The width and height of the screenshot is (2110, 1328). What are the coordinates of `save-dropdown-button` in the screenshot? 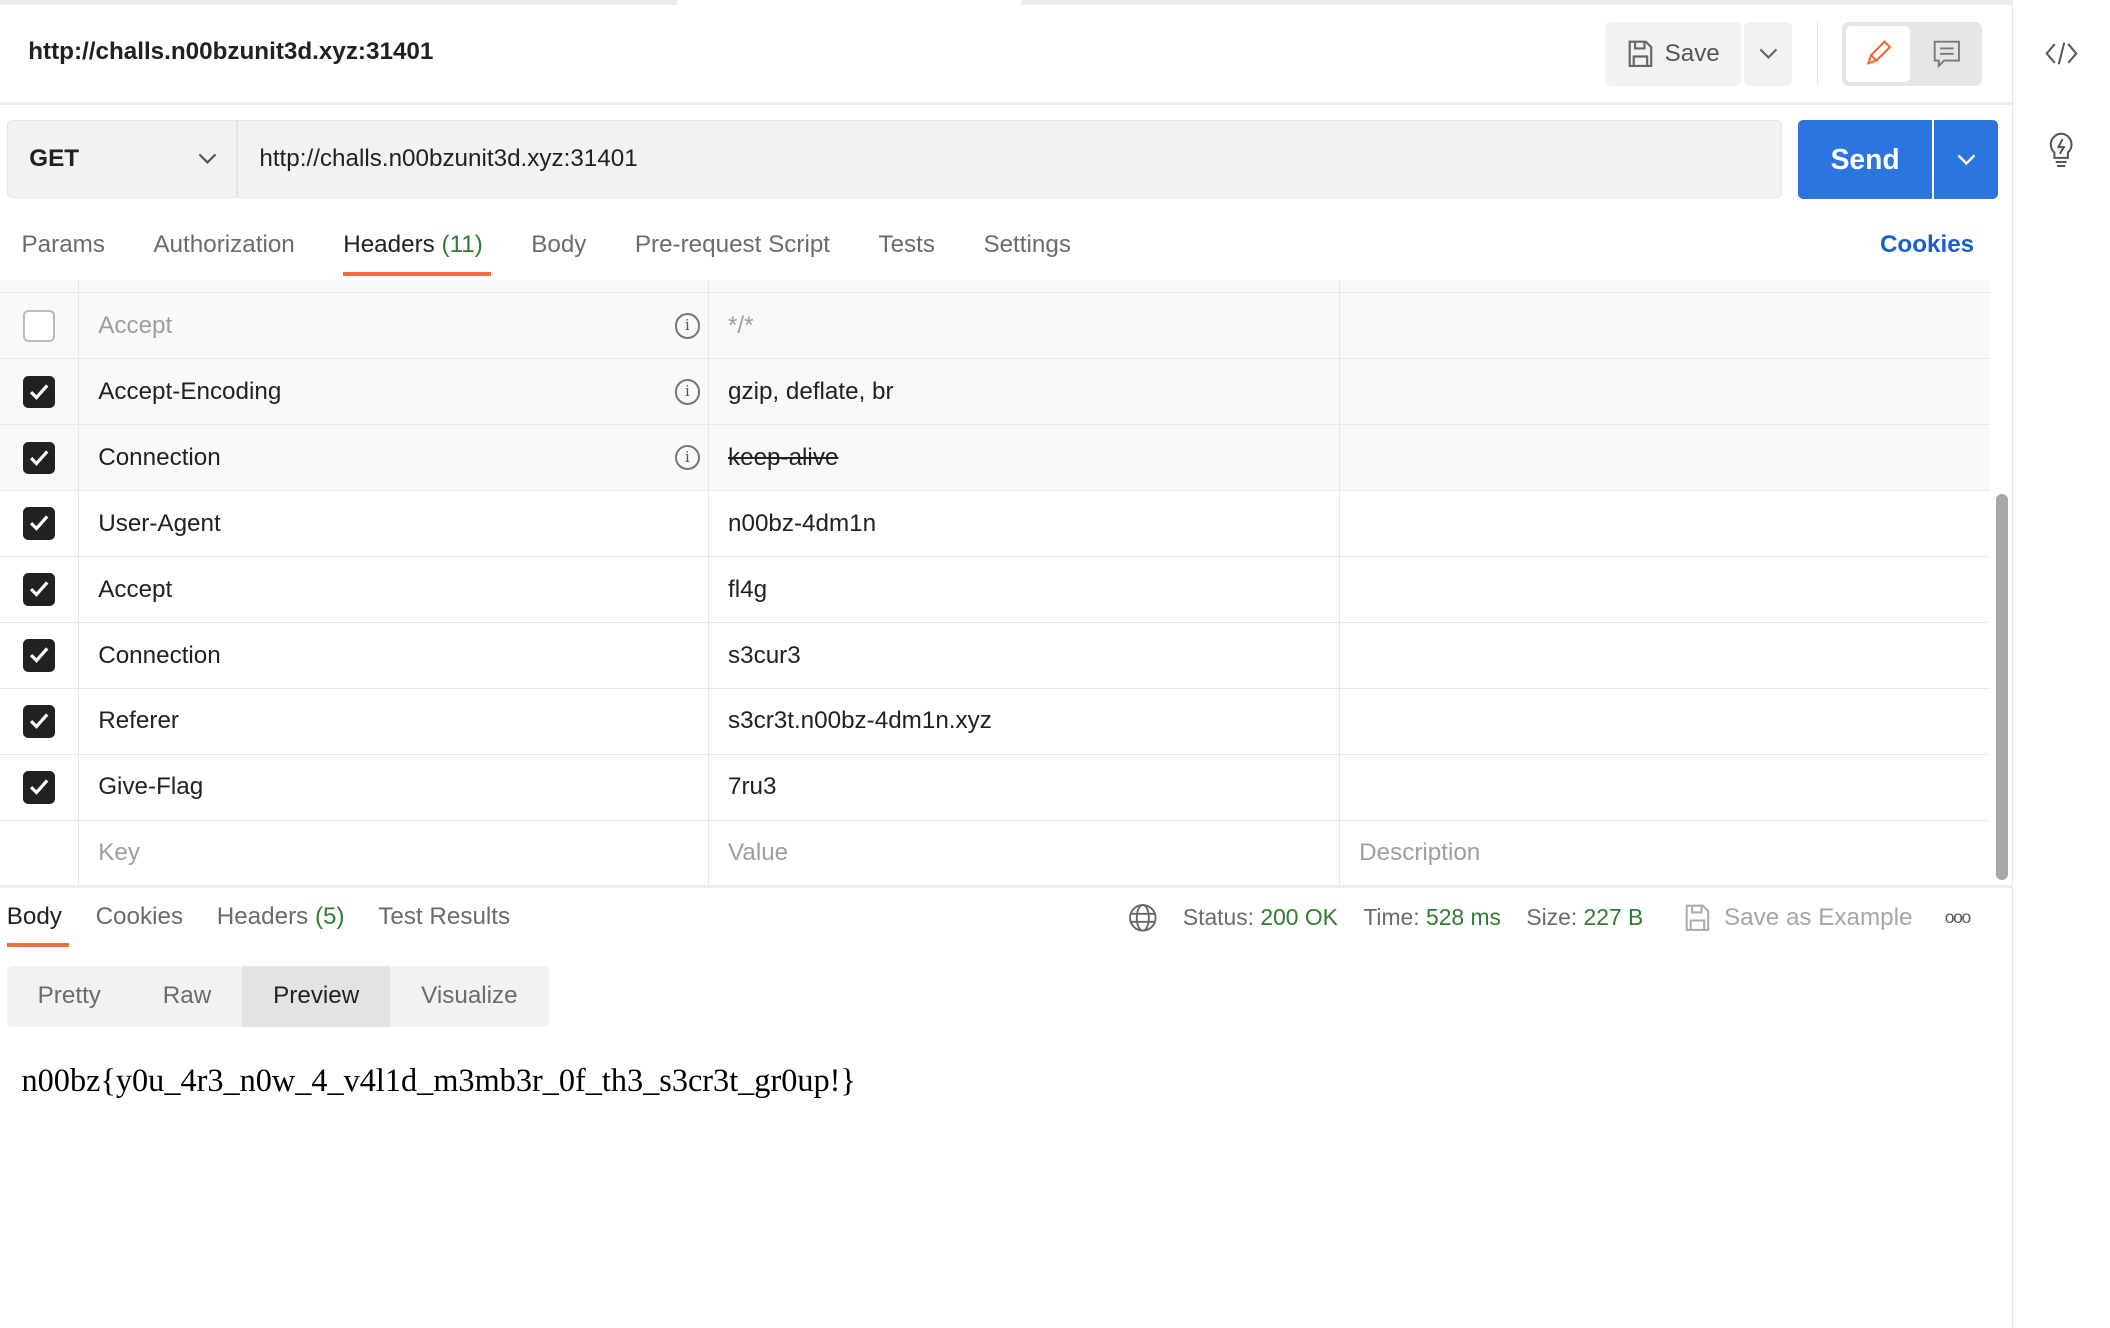 It's located at (1768, 54).